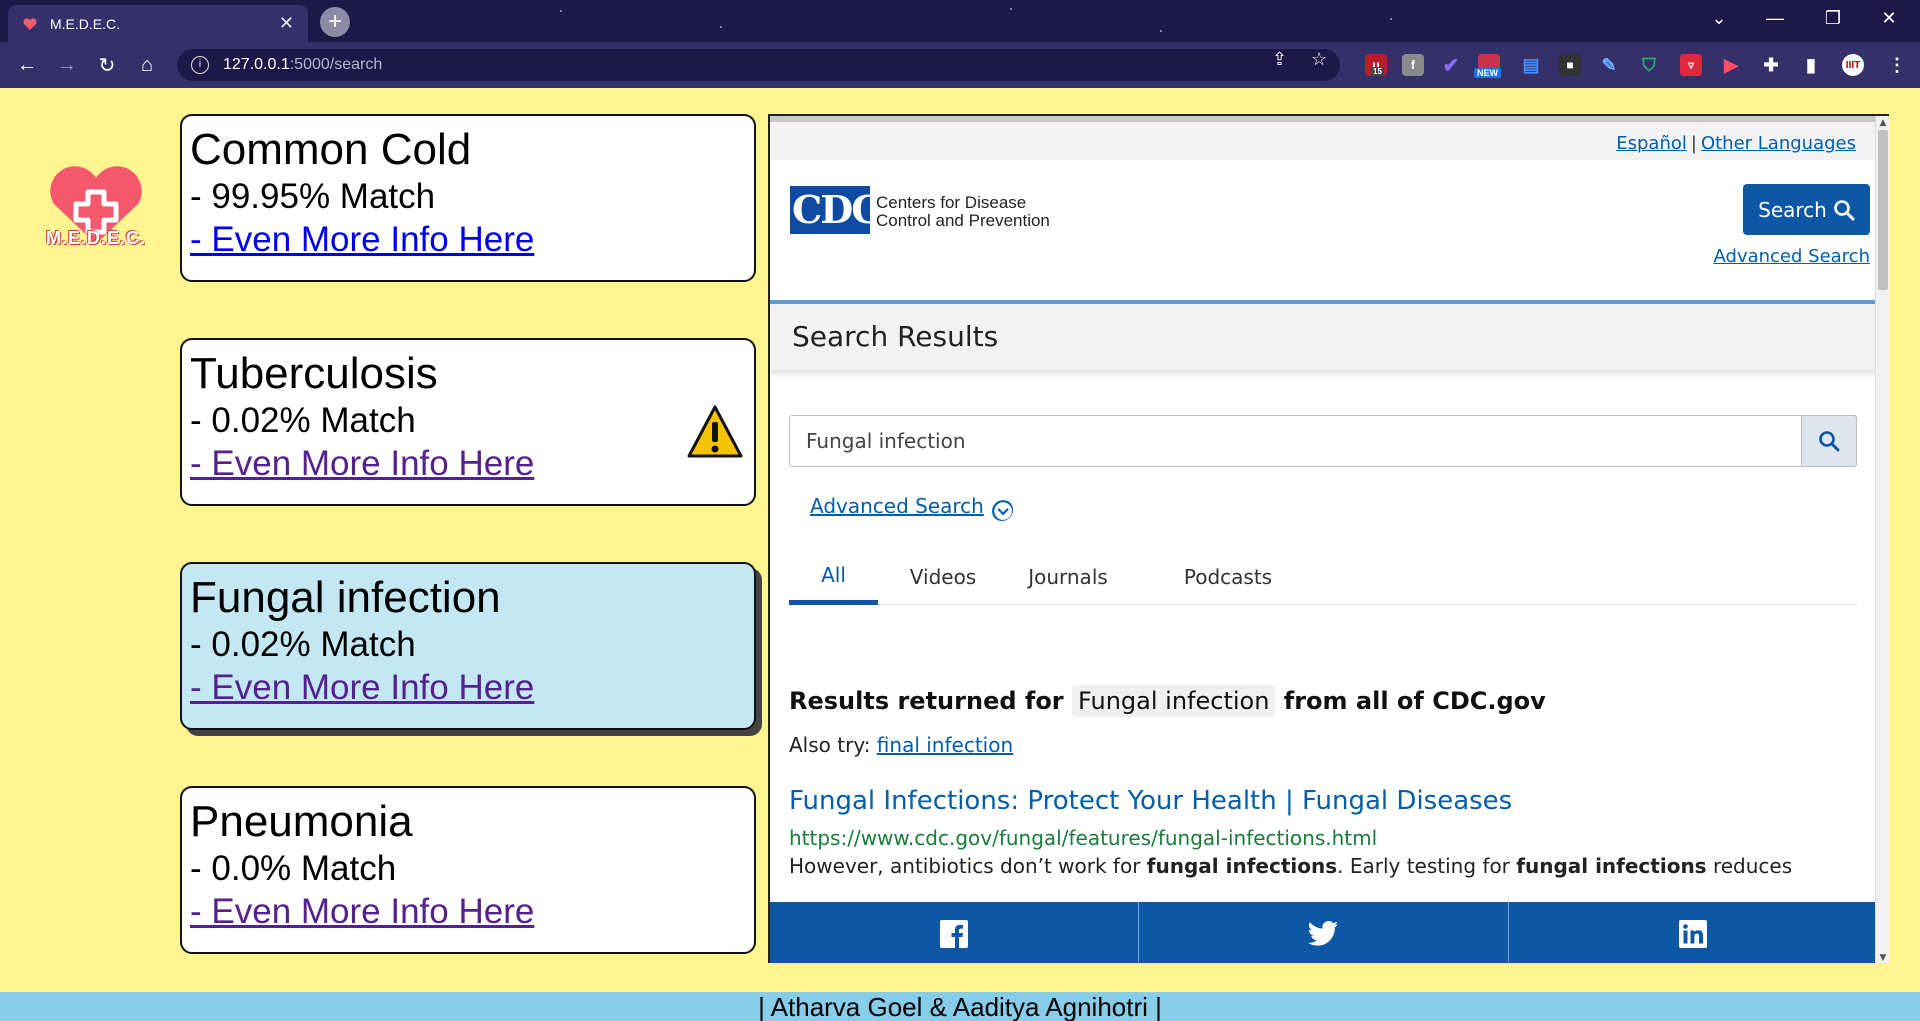 Image resolution: width=1920 pixels, height=1021 pixels. Describe the element at coordinates (67, 65) in the screenshot. I see `forward-icon: →` at that location.